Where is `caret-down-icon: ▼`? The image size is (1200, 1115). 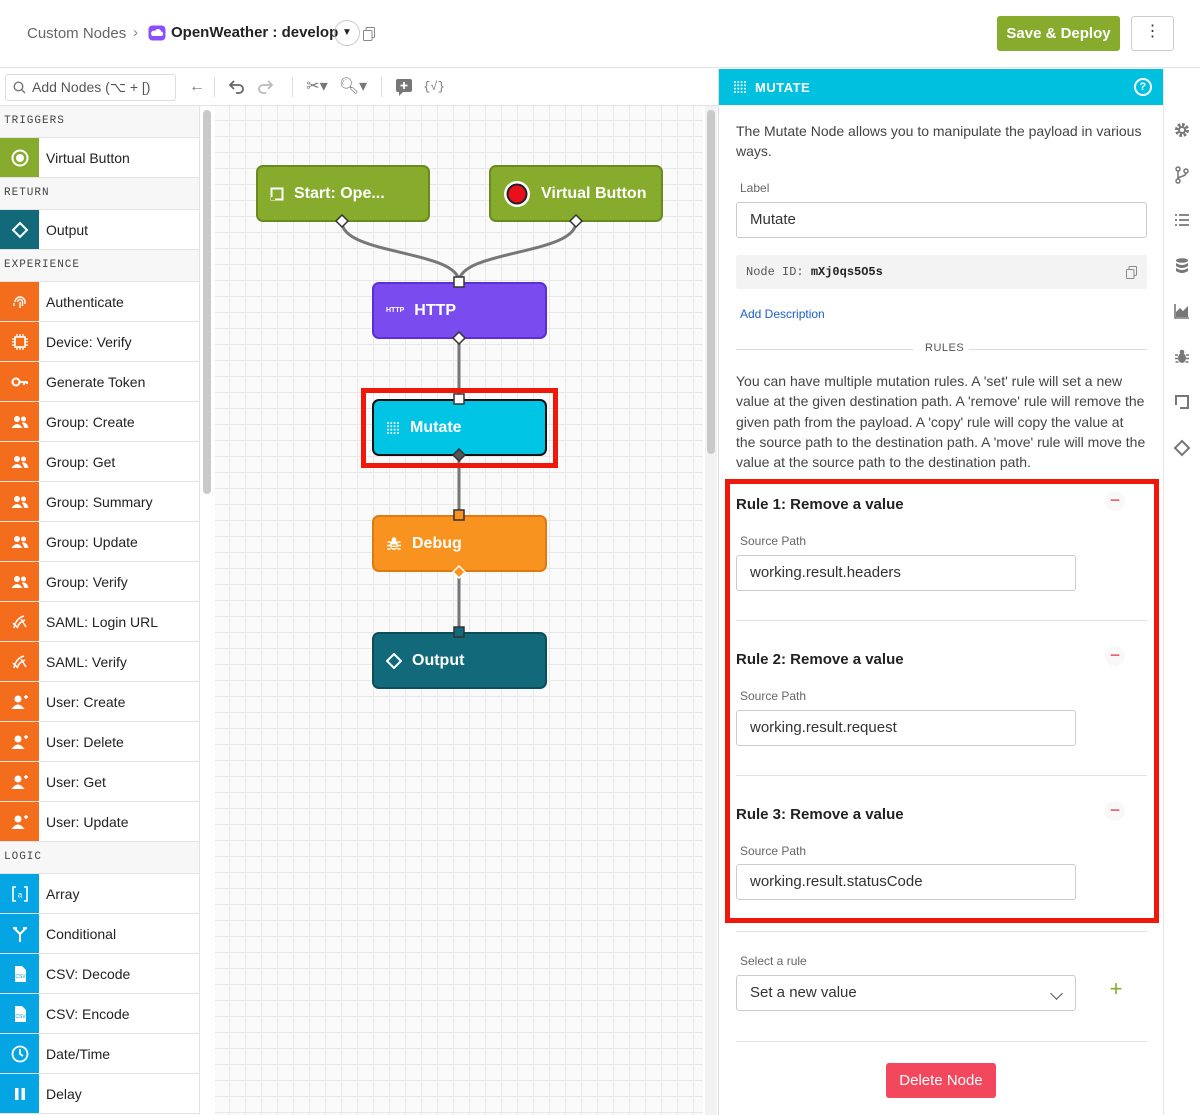
caret-down-icon: ▼ is located at coordinates (347, 32).